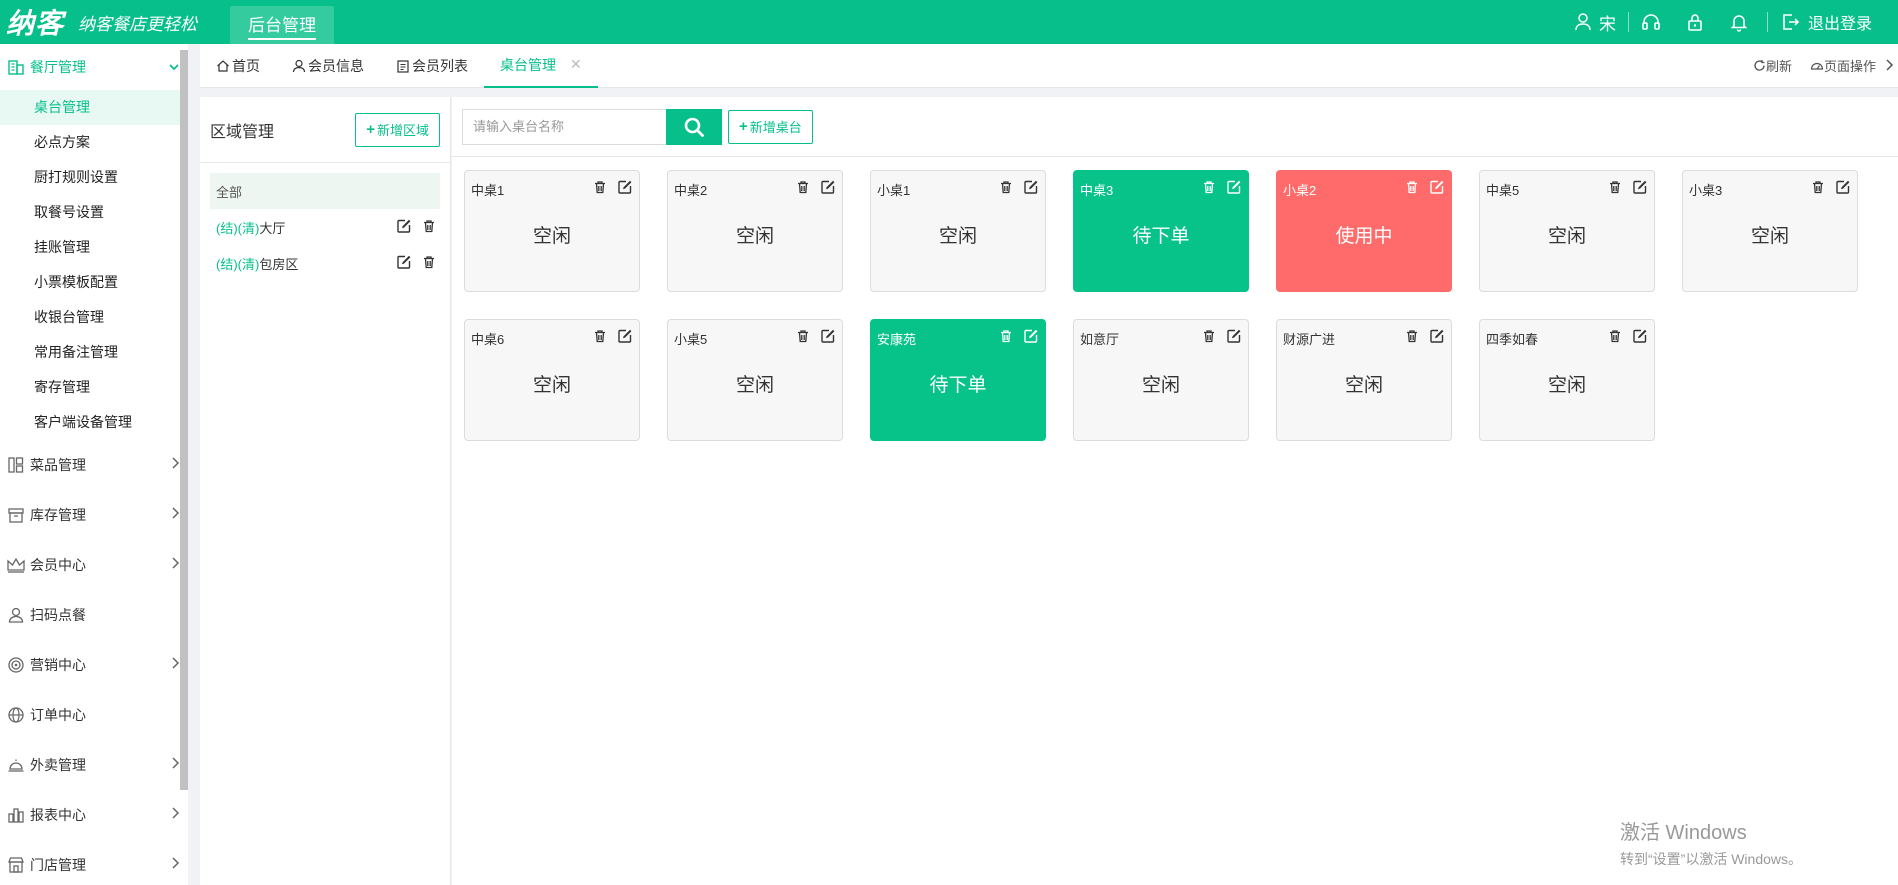  Describe the element at coordinates (90, 665) in the screenshot. I see `sidebar-group: 营销中心` at that location.